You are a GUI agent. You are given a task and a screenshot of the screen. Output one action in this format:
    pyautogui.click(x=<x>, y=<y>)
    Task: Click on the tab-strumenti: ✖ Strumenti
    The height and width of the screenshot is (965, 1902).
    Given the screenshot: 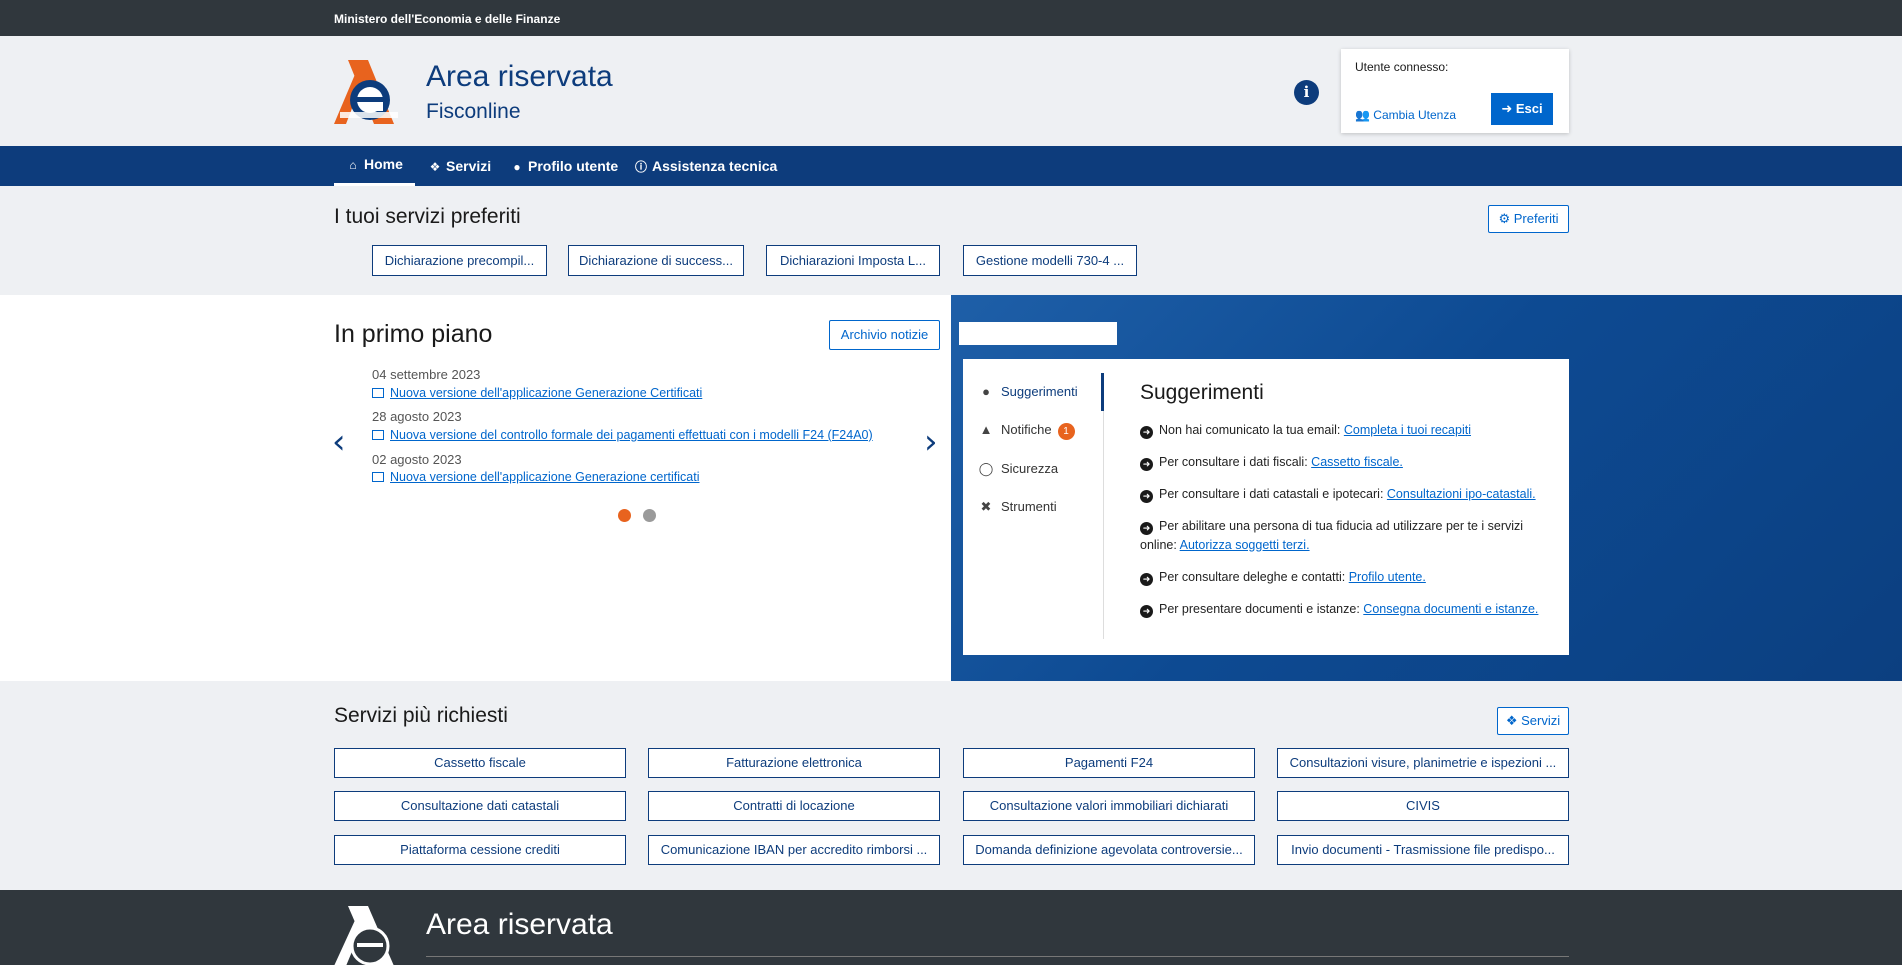 What is the action you would take?
    pyautogui.click(x=1017, y=507)
    